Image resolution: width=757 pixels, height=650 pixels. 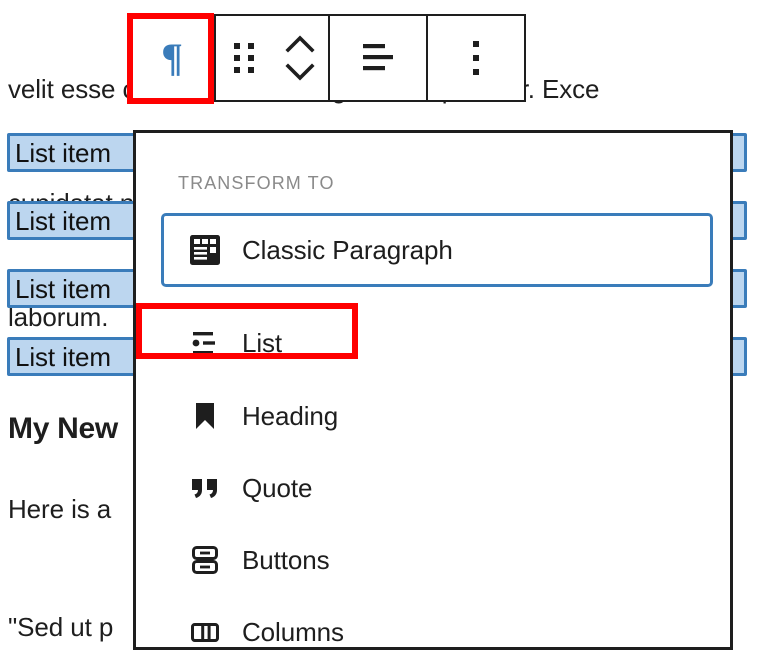 I want to click on drag-handle-icon, so click(x=244, y=58).